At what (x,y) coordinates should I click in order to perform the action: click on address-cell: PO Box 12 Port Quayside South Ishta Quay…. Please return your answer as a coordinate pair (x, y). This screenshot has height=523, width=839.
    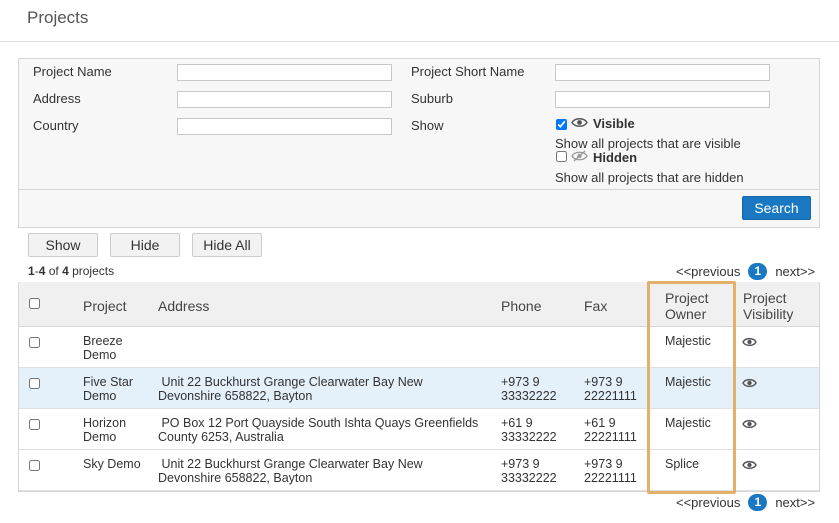
    Looking at the image, I should click on (318, 430).